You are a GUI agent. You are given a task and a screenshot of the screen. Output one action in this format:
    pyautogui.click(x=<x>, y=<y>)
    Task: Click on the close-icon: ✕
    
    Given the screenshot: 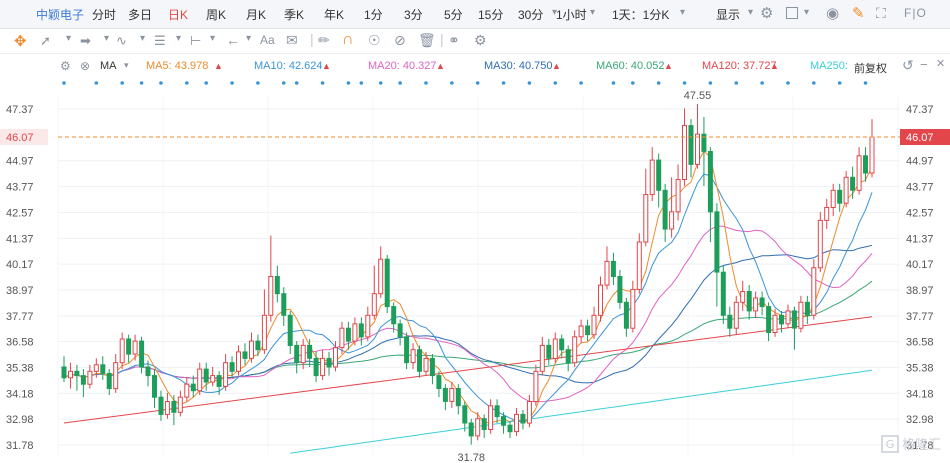 What is the action you would take?
    pyautogui.click(x=940, y=64)
    